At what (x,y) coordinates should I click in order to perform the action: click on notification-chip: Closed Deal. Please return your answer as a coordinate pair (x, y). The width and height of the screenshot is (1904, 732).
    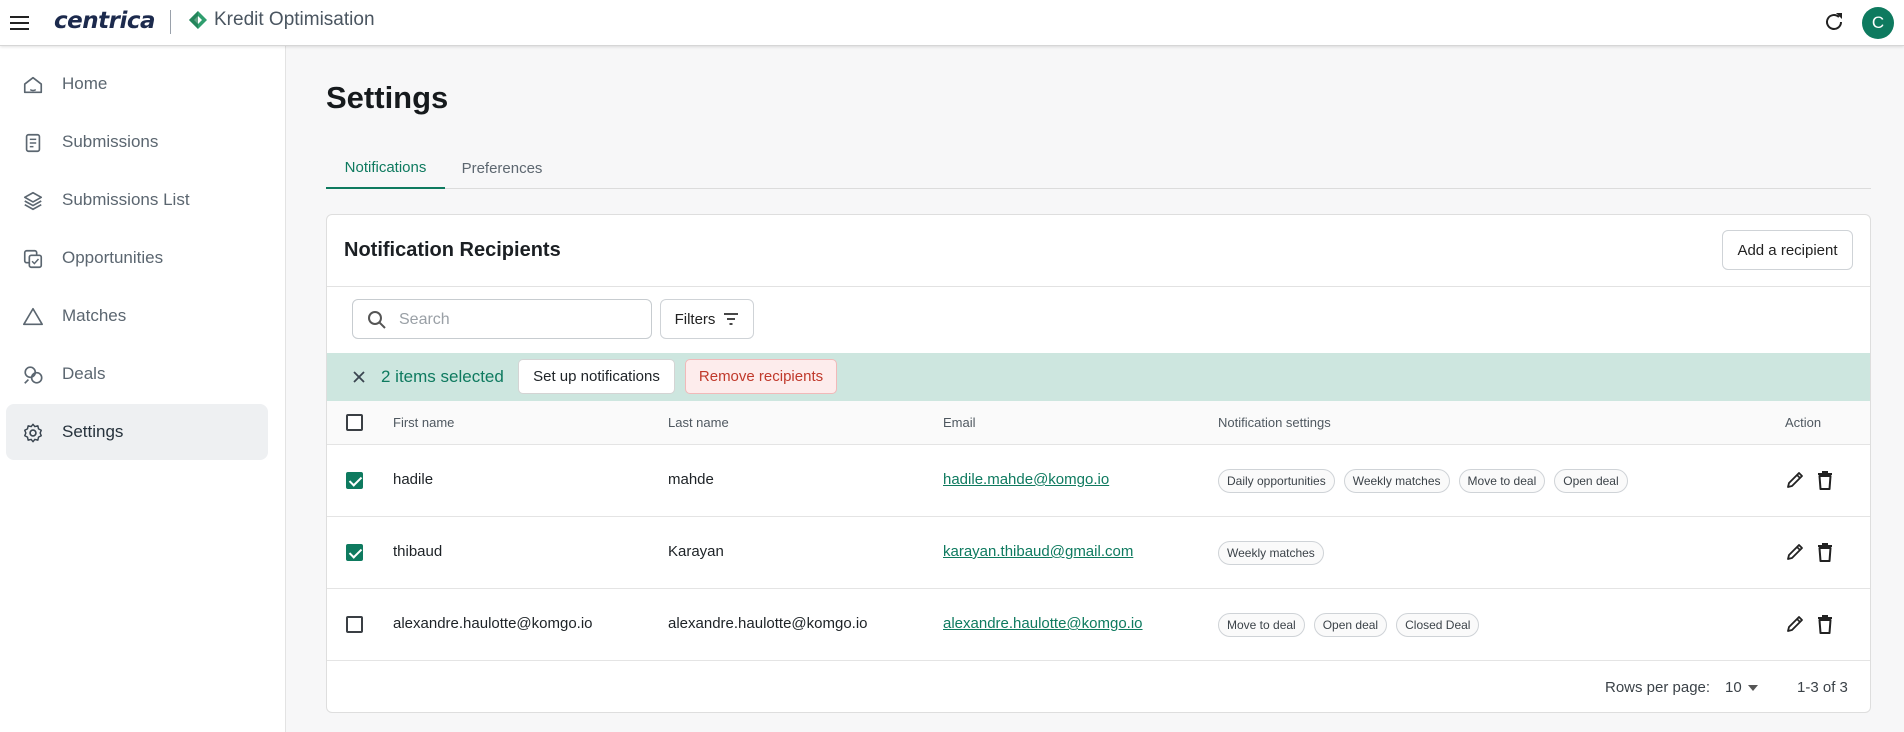
    Looking at the image, I should click on (1438, 625).